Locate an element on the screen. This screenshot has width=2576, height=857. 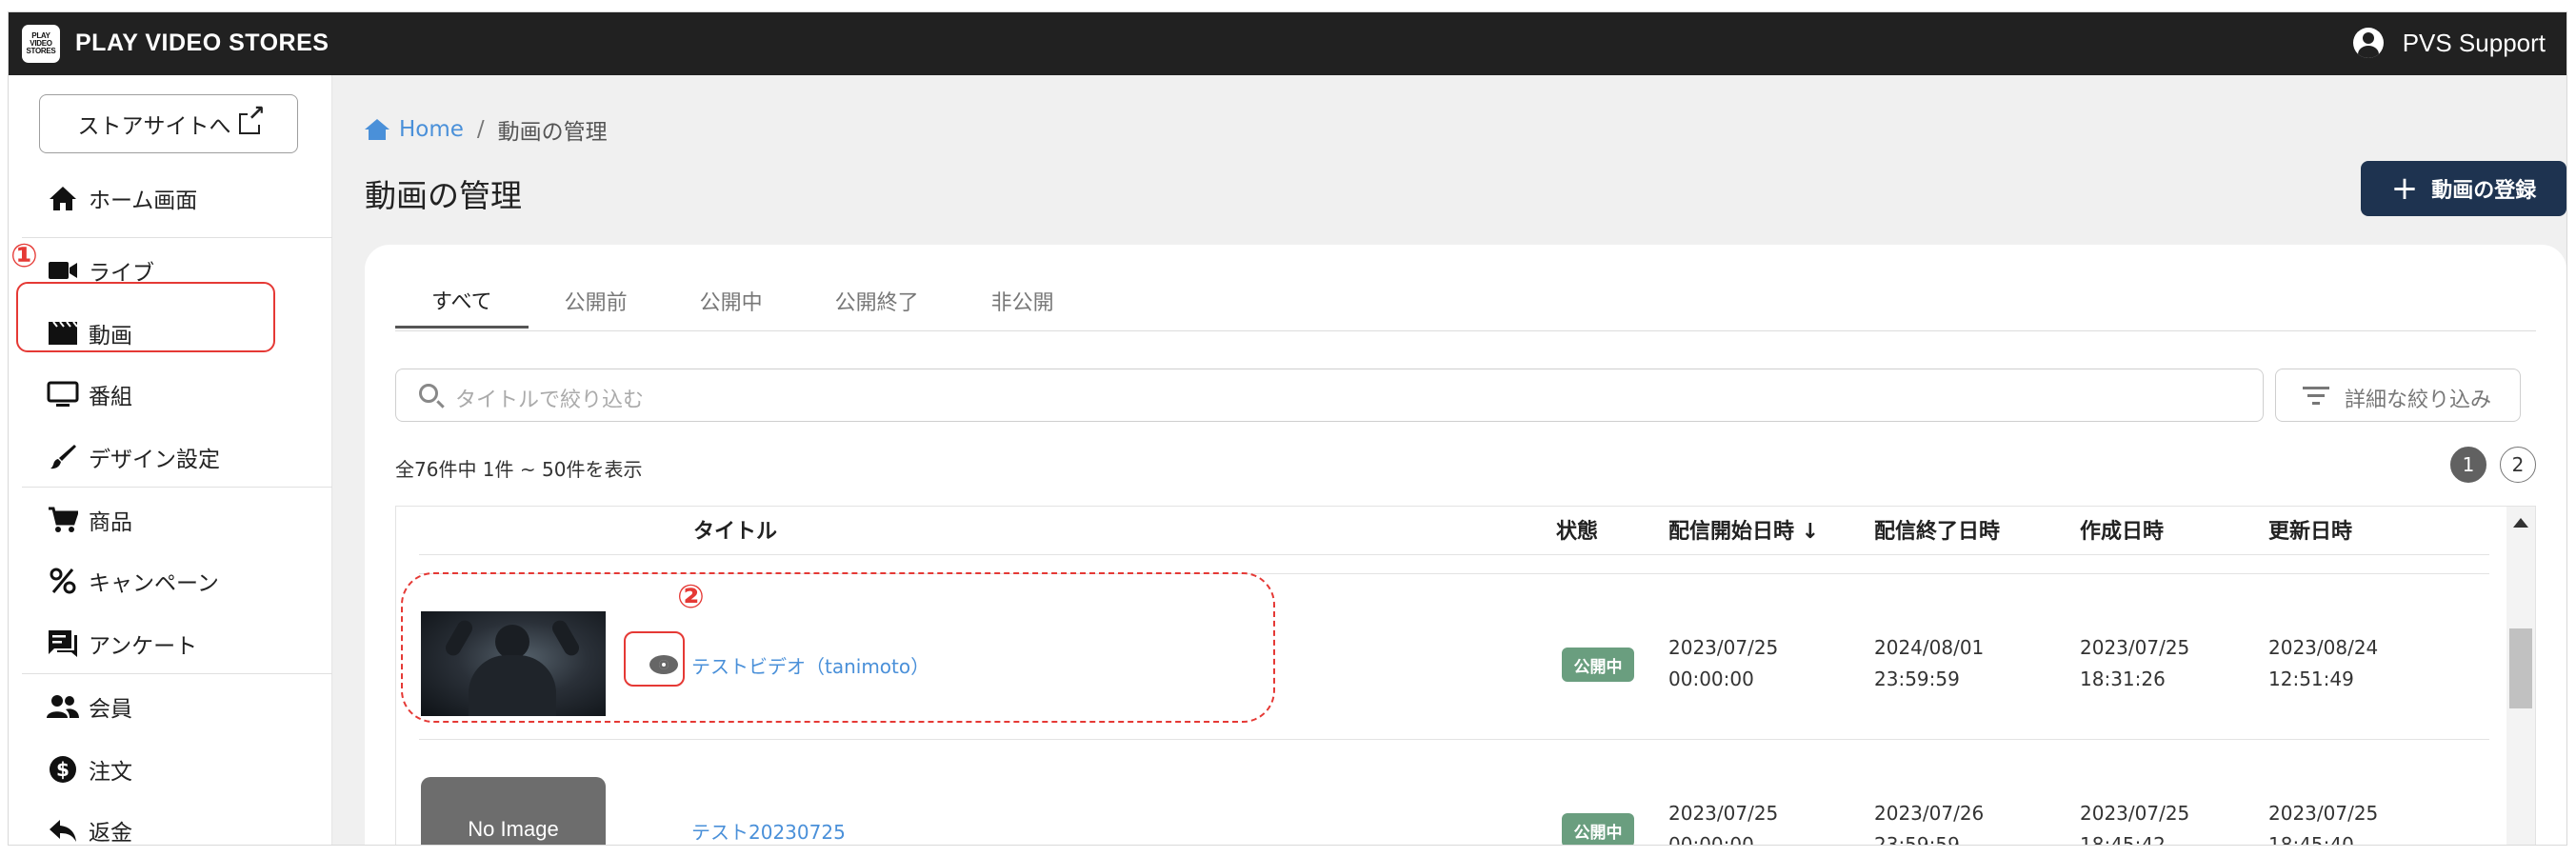
annotation-number-1: ① is located at coordinates (24, 256).